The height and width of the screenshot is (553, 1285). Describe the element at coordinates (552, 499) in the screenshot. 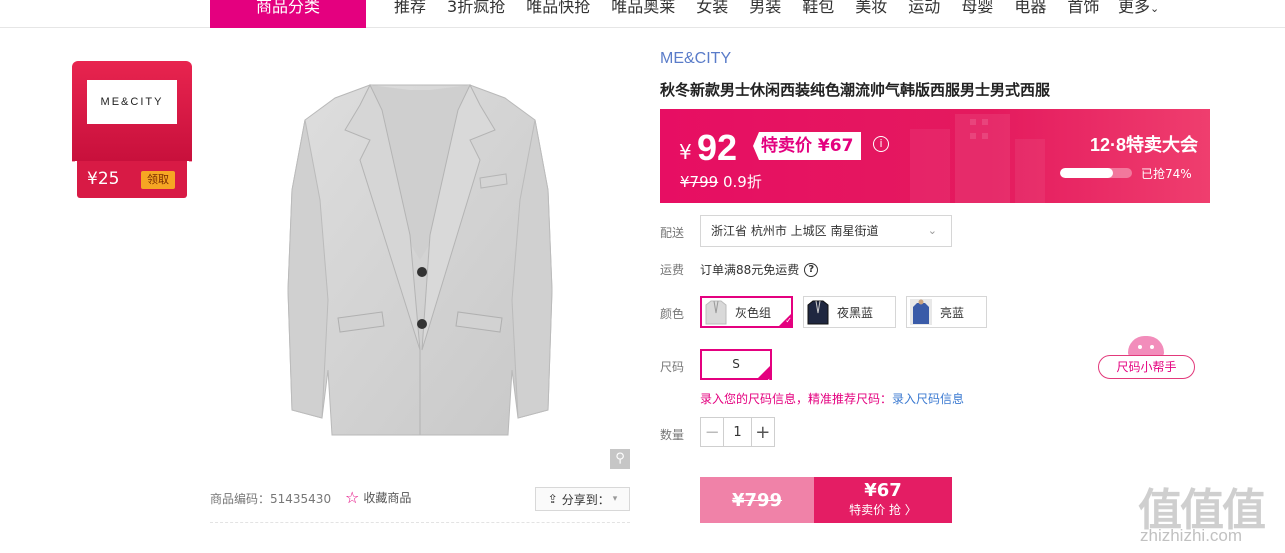

I see `share-icon: ⇪` at that location.